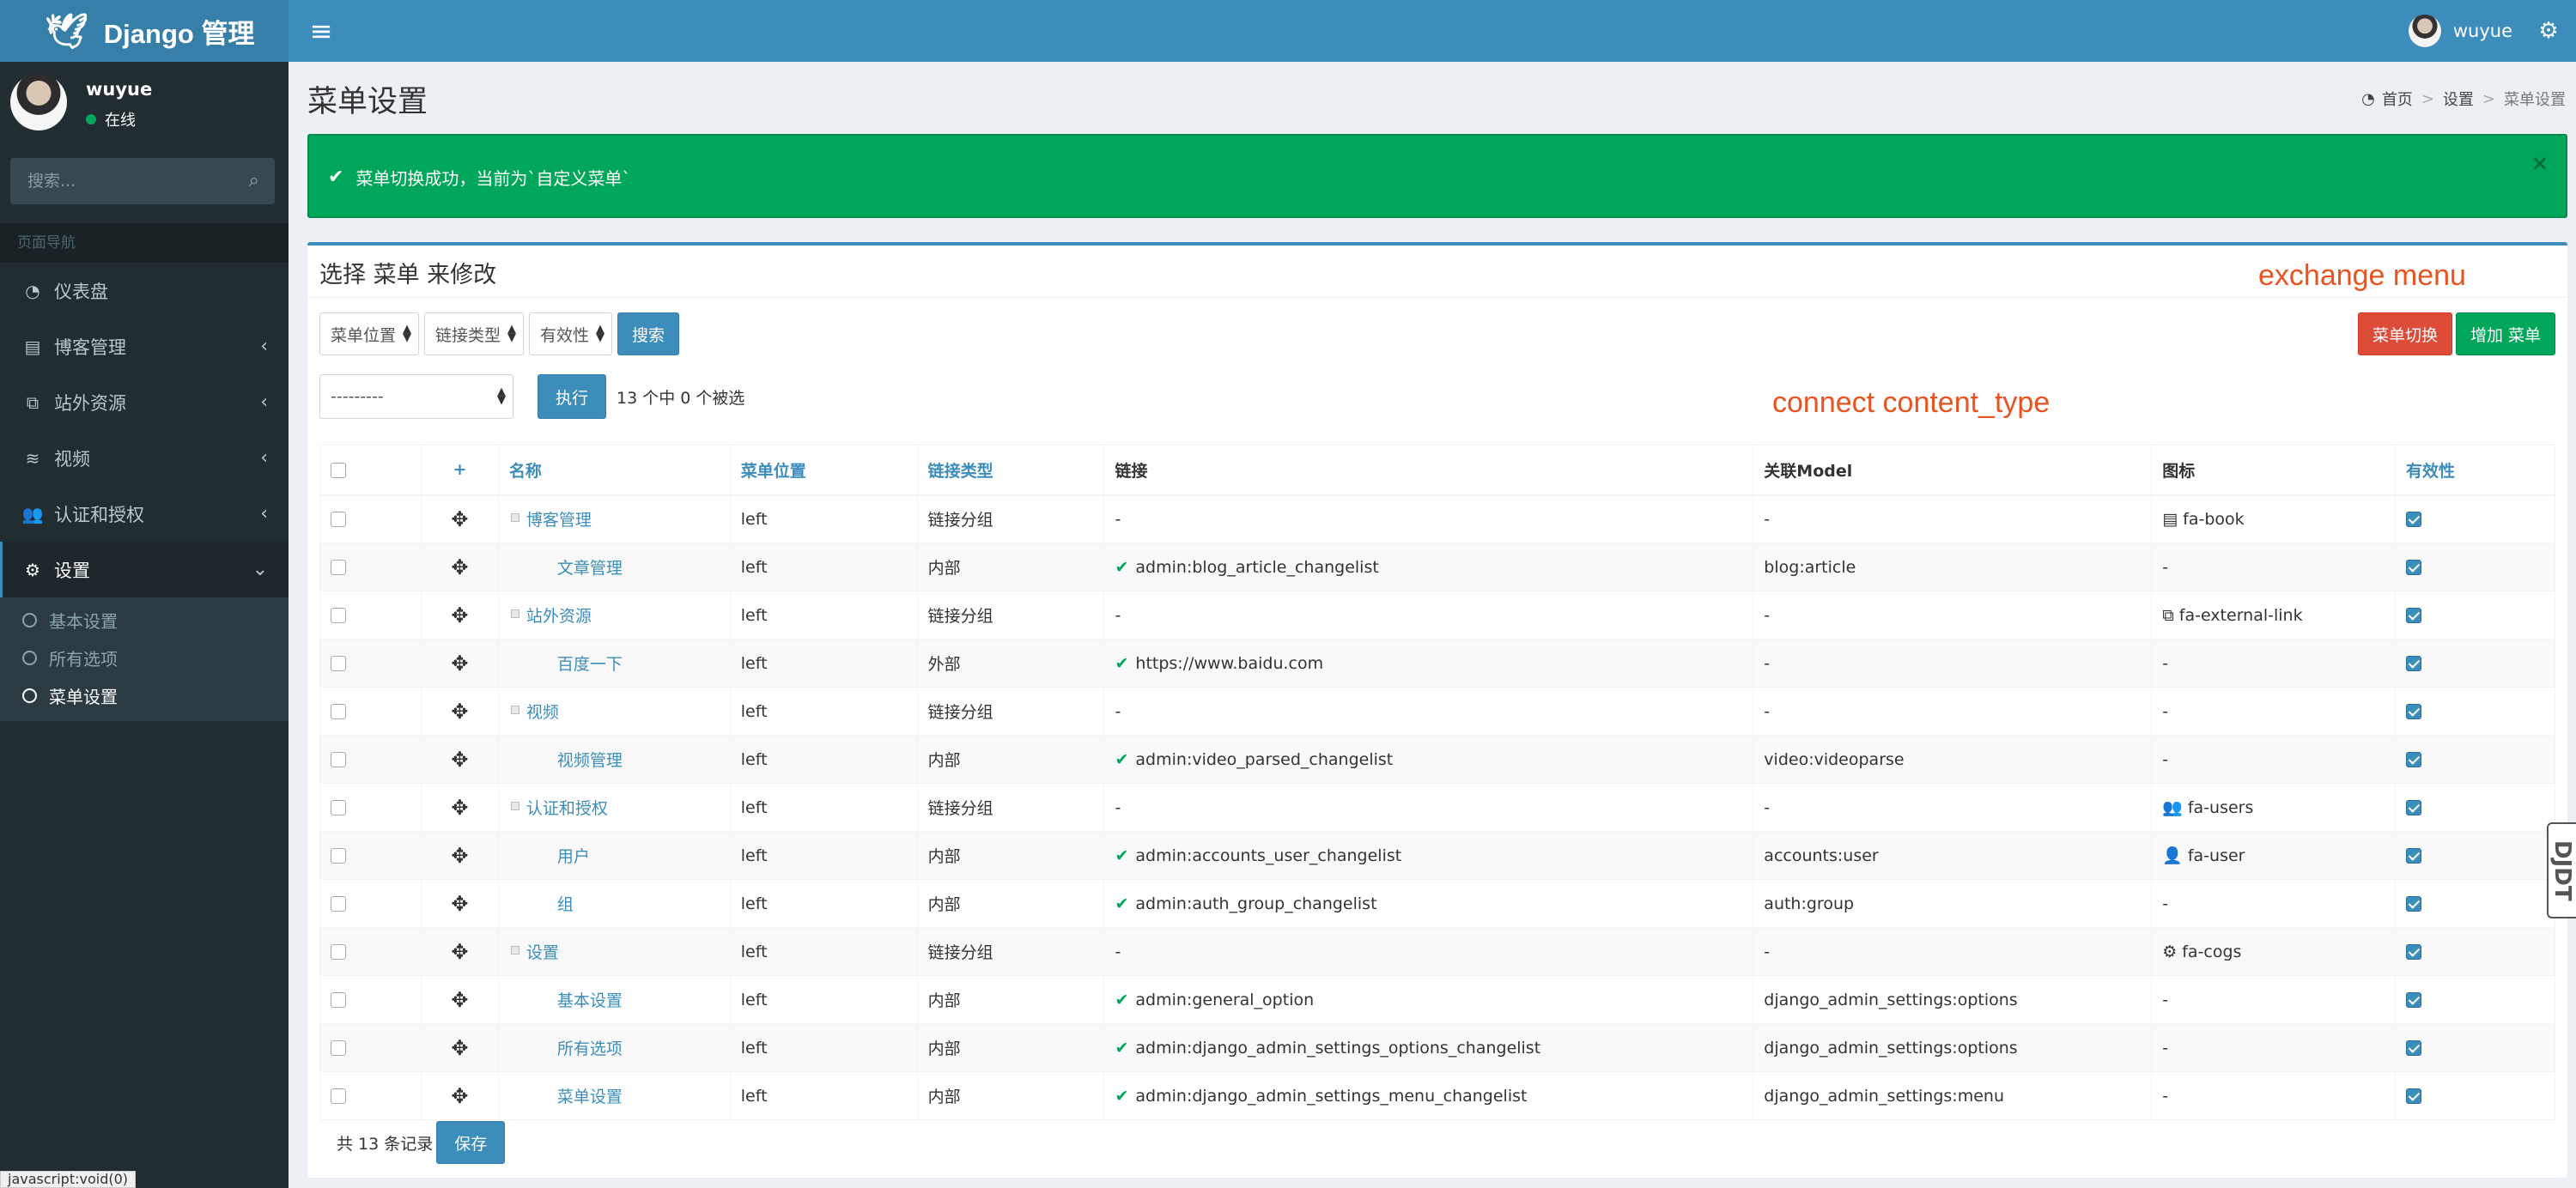  What do you see at coordinates (590, 665) in the screenshot?
I see `row-name-link: 百度一下` at bounding box center [590, 665].